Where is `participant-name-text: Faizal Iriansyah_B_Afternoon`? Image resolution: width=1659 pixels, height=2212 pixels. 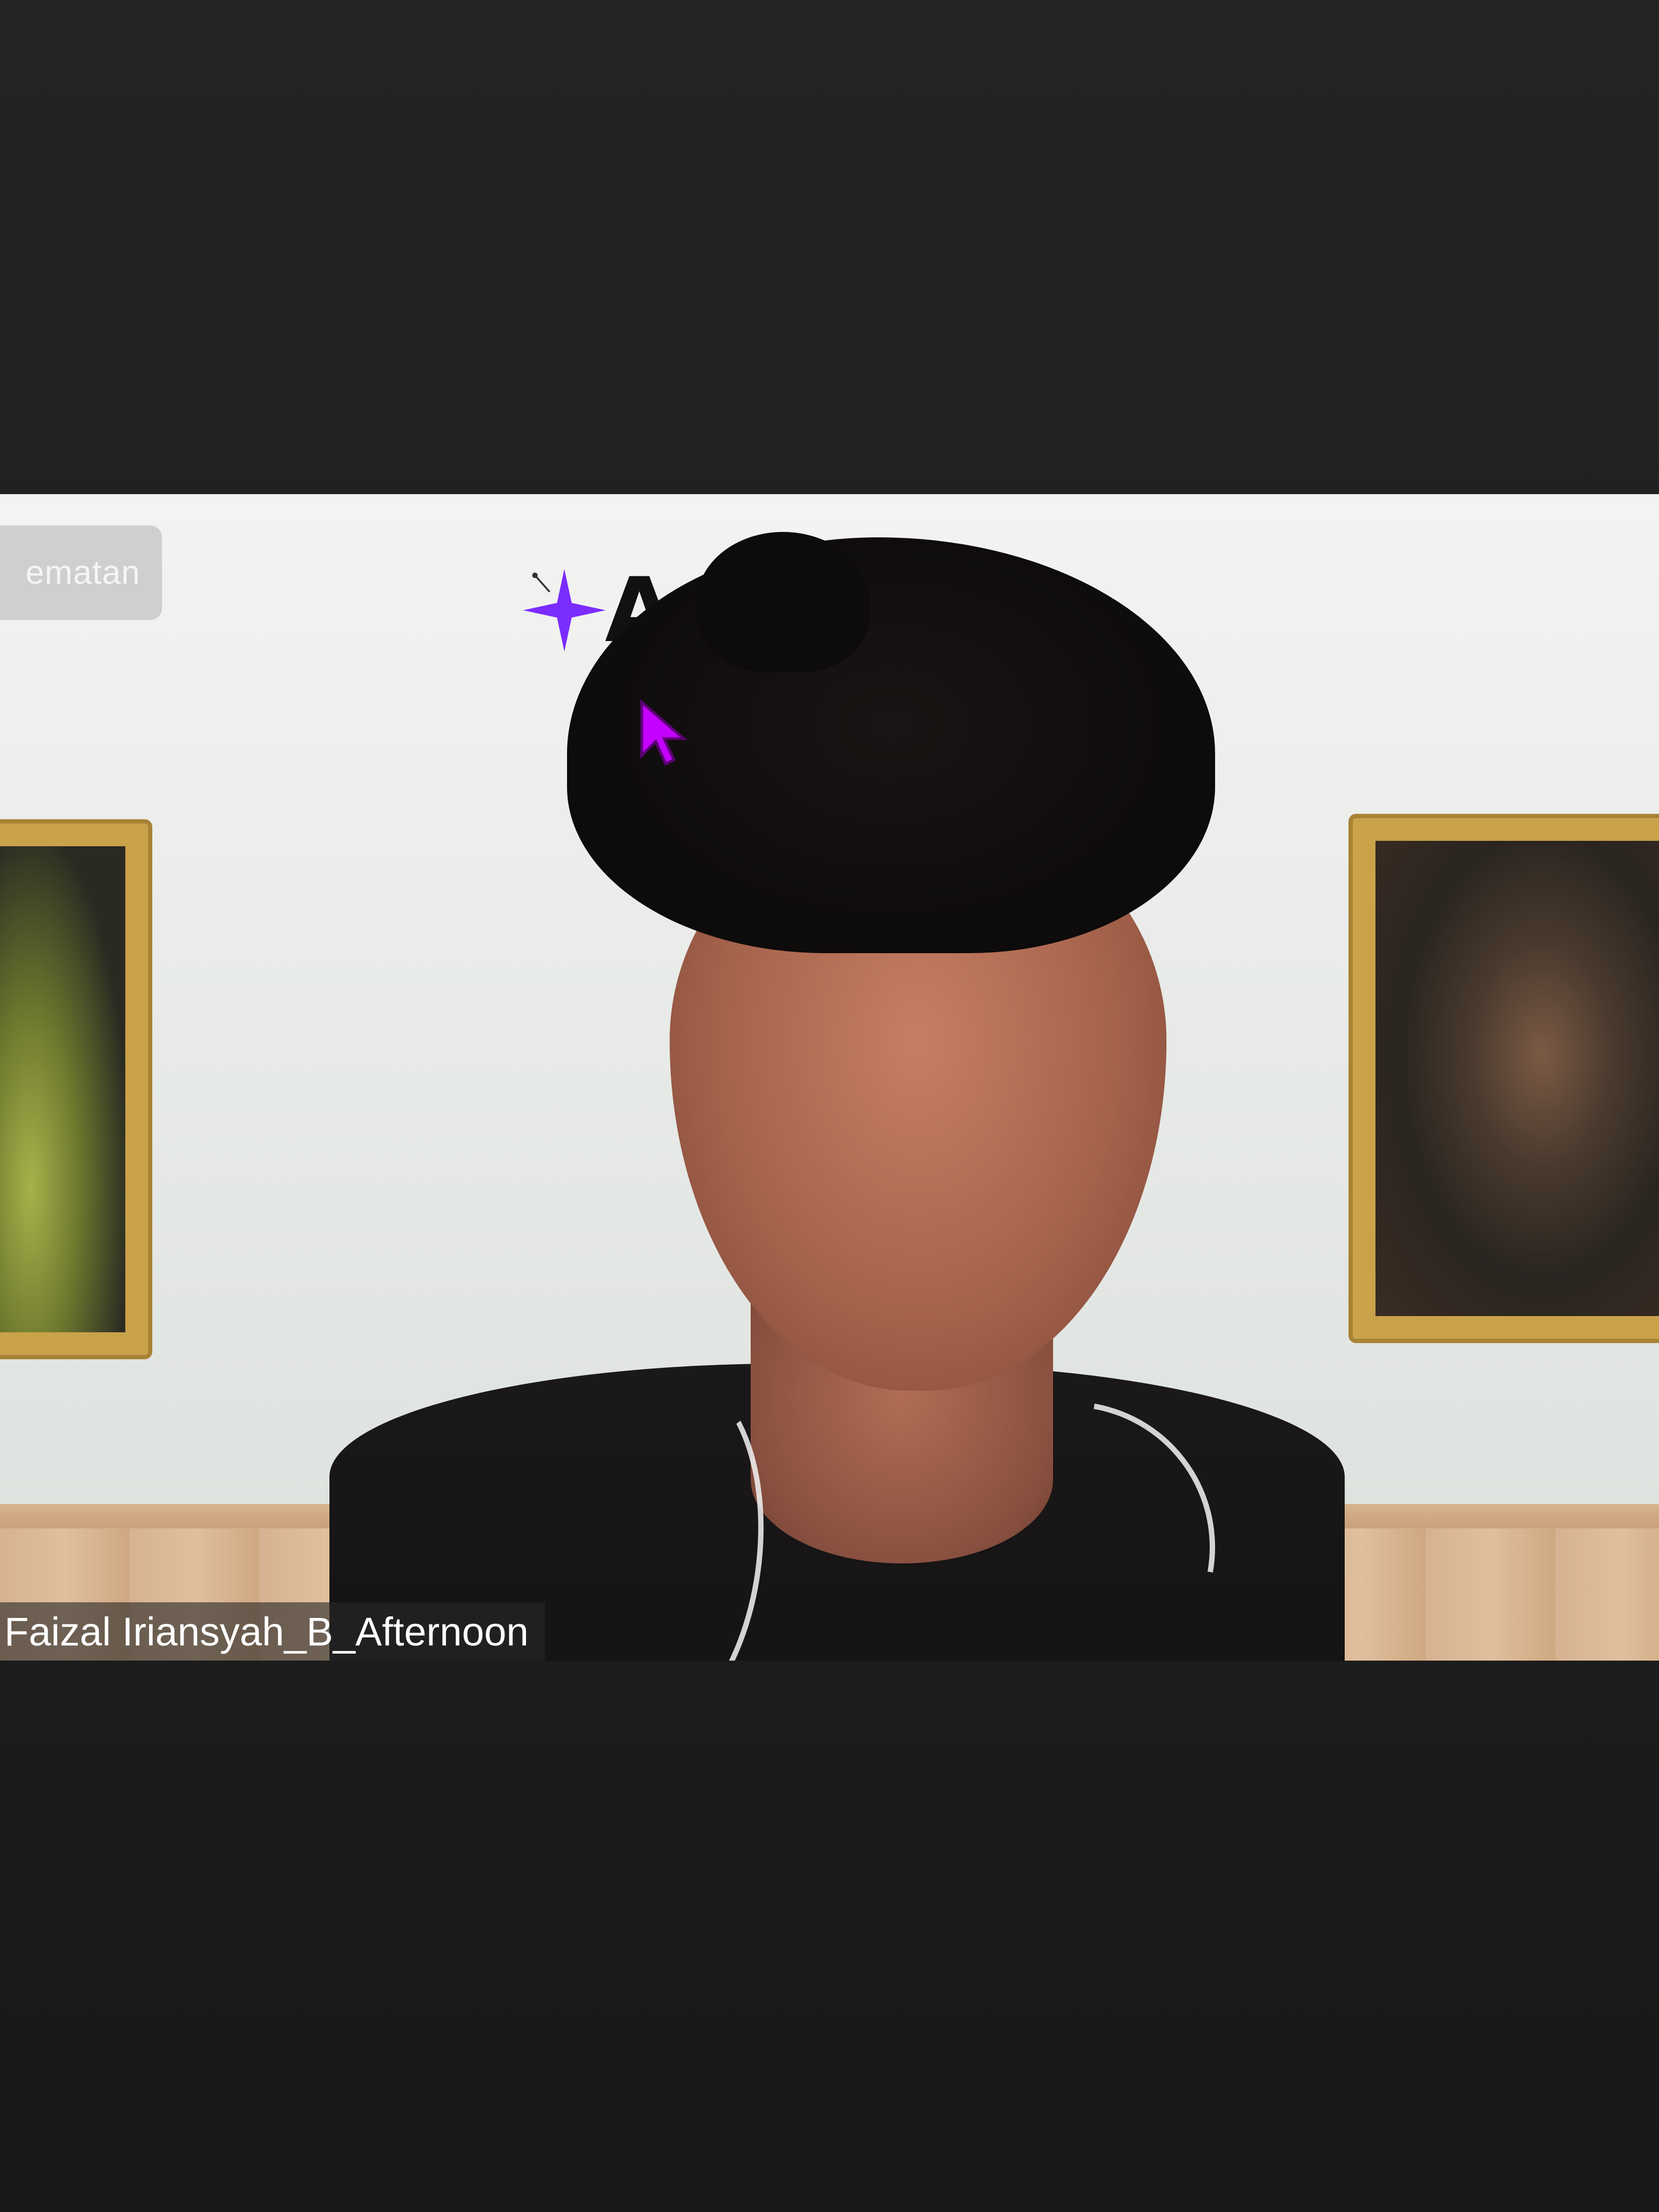 participant-name-text: Faizal Iriansyah_B_Afternoon is located at coordinates (266, 1631).